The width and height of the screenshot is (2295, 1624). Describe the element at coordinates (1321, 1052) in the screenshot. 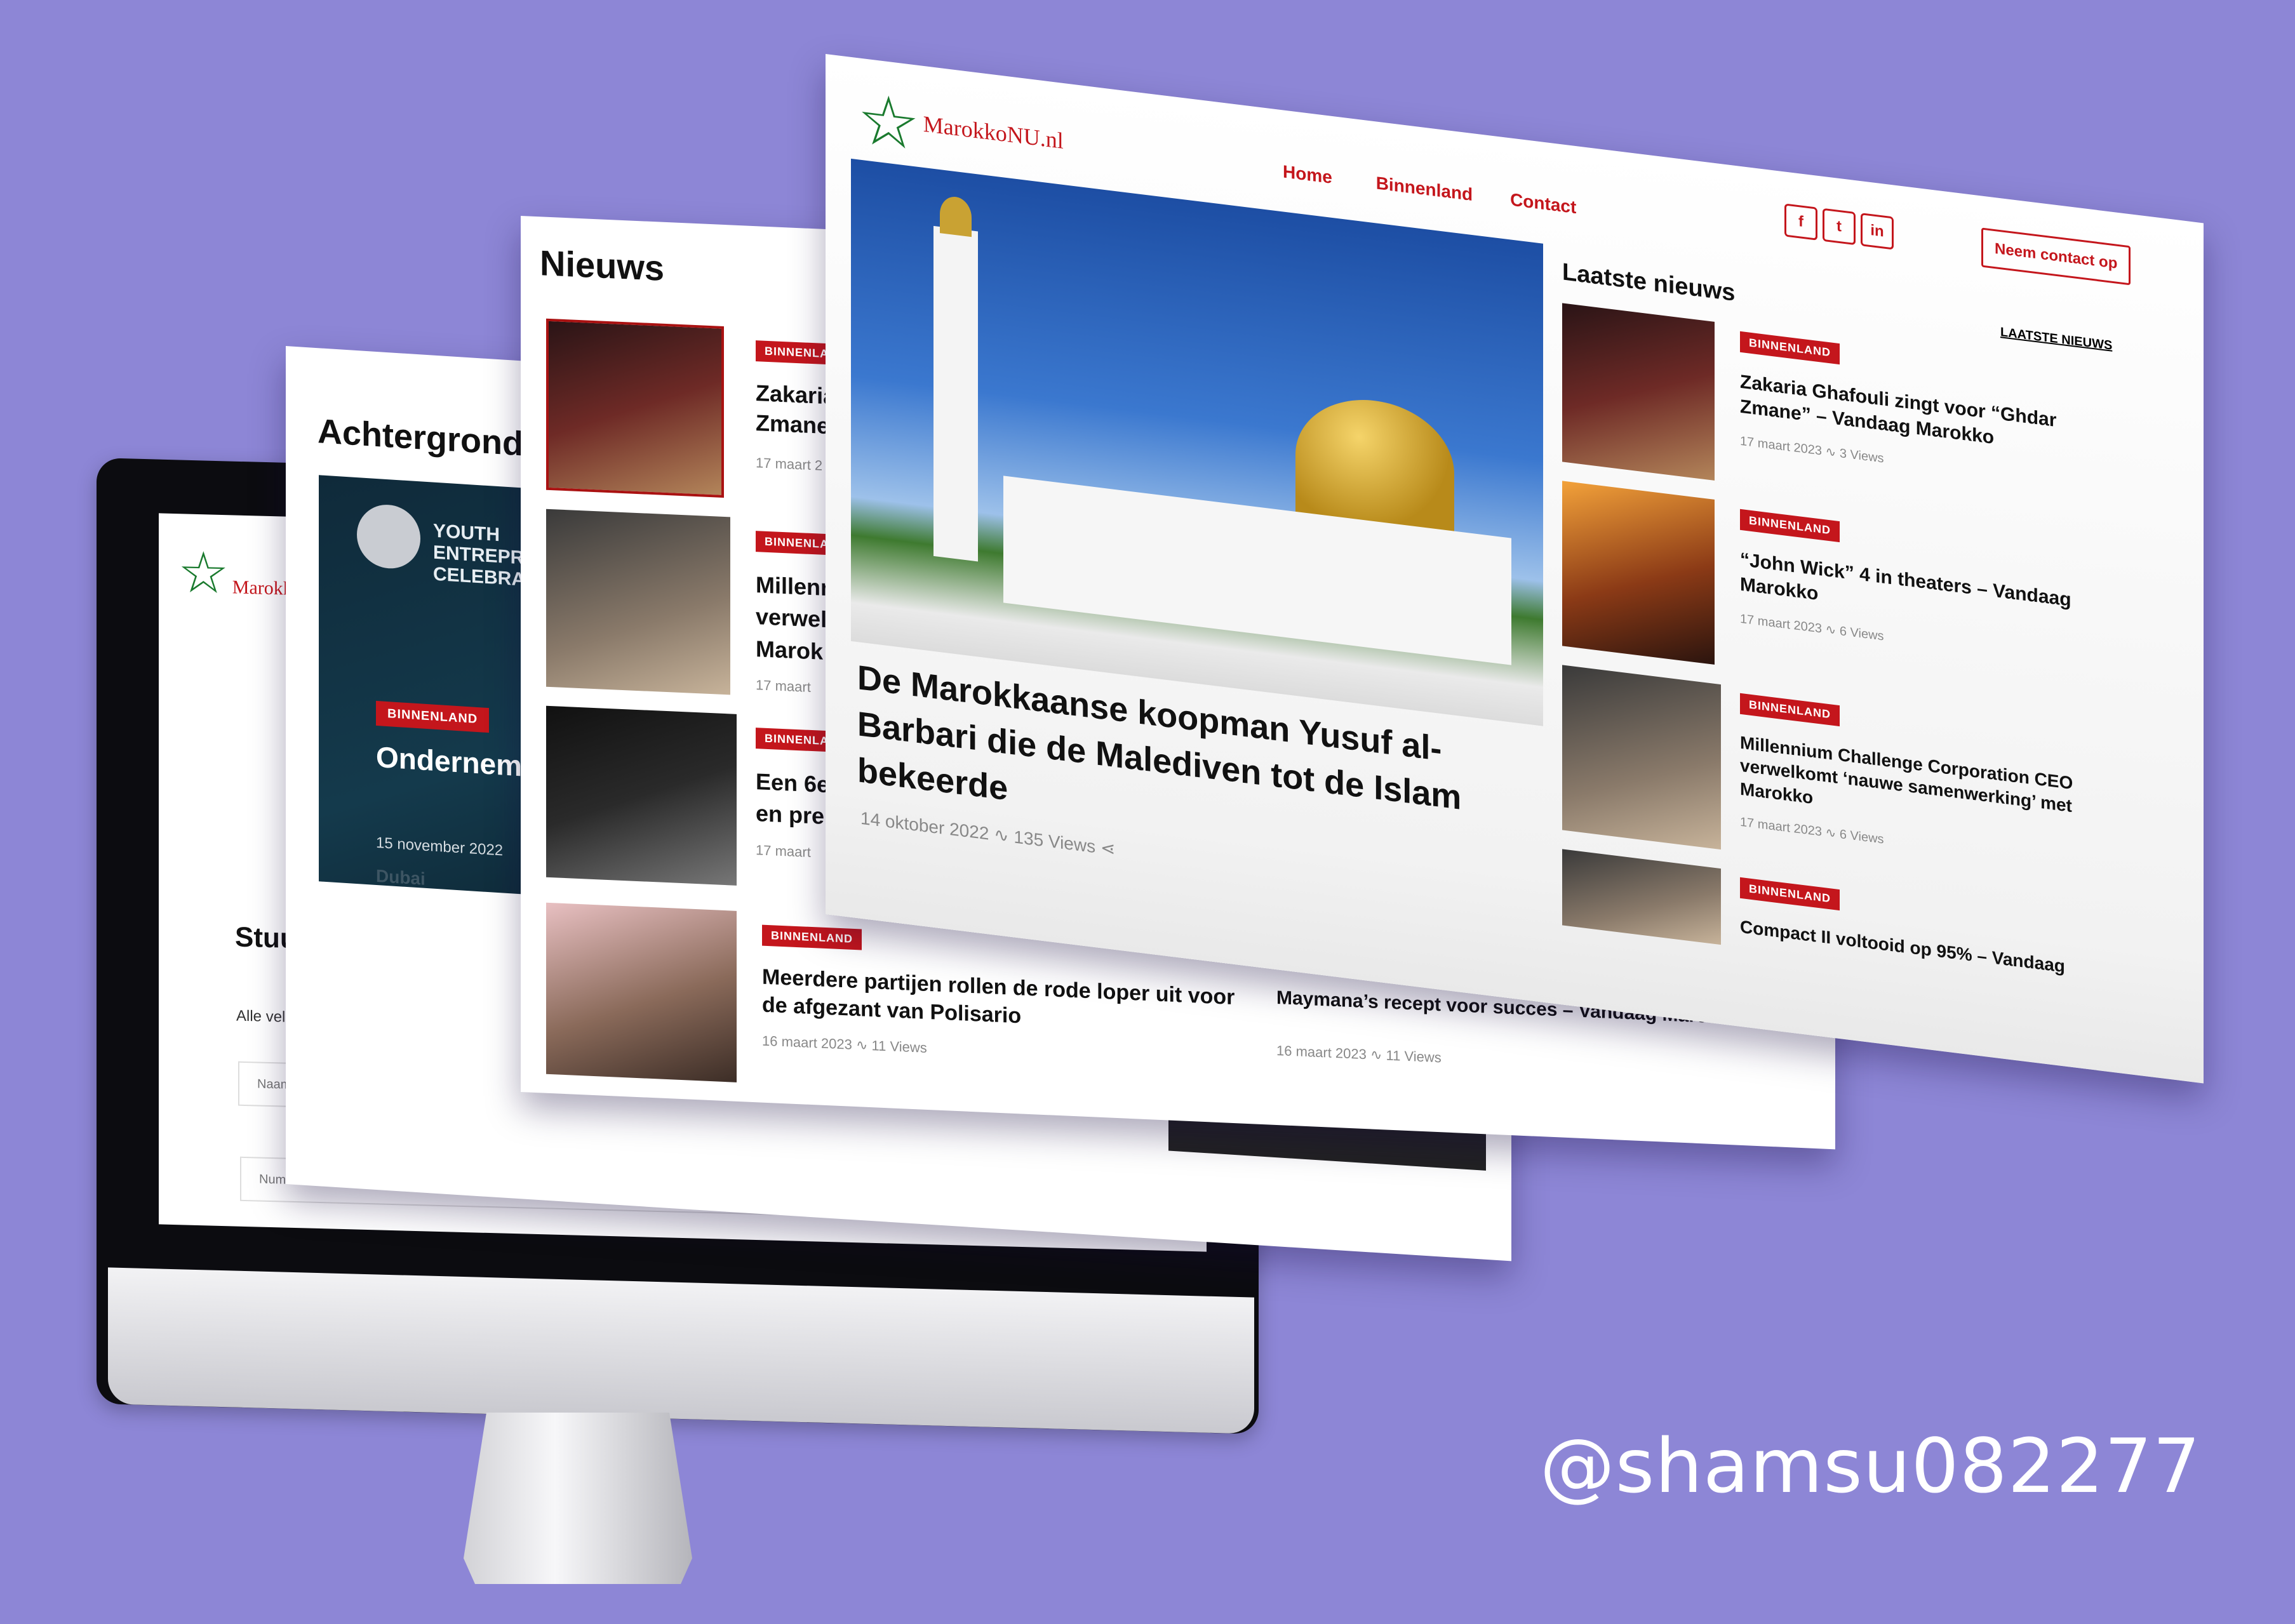

I see `news-date-extra: 16 maart 2023` at that location.